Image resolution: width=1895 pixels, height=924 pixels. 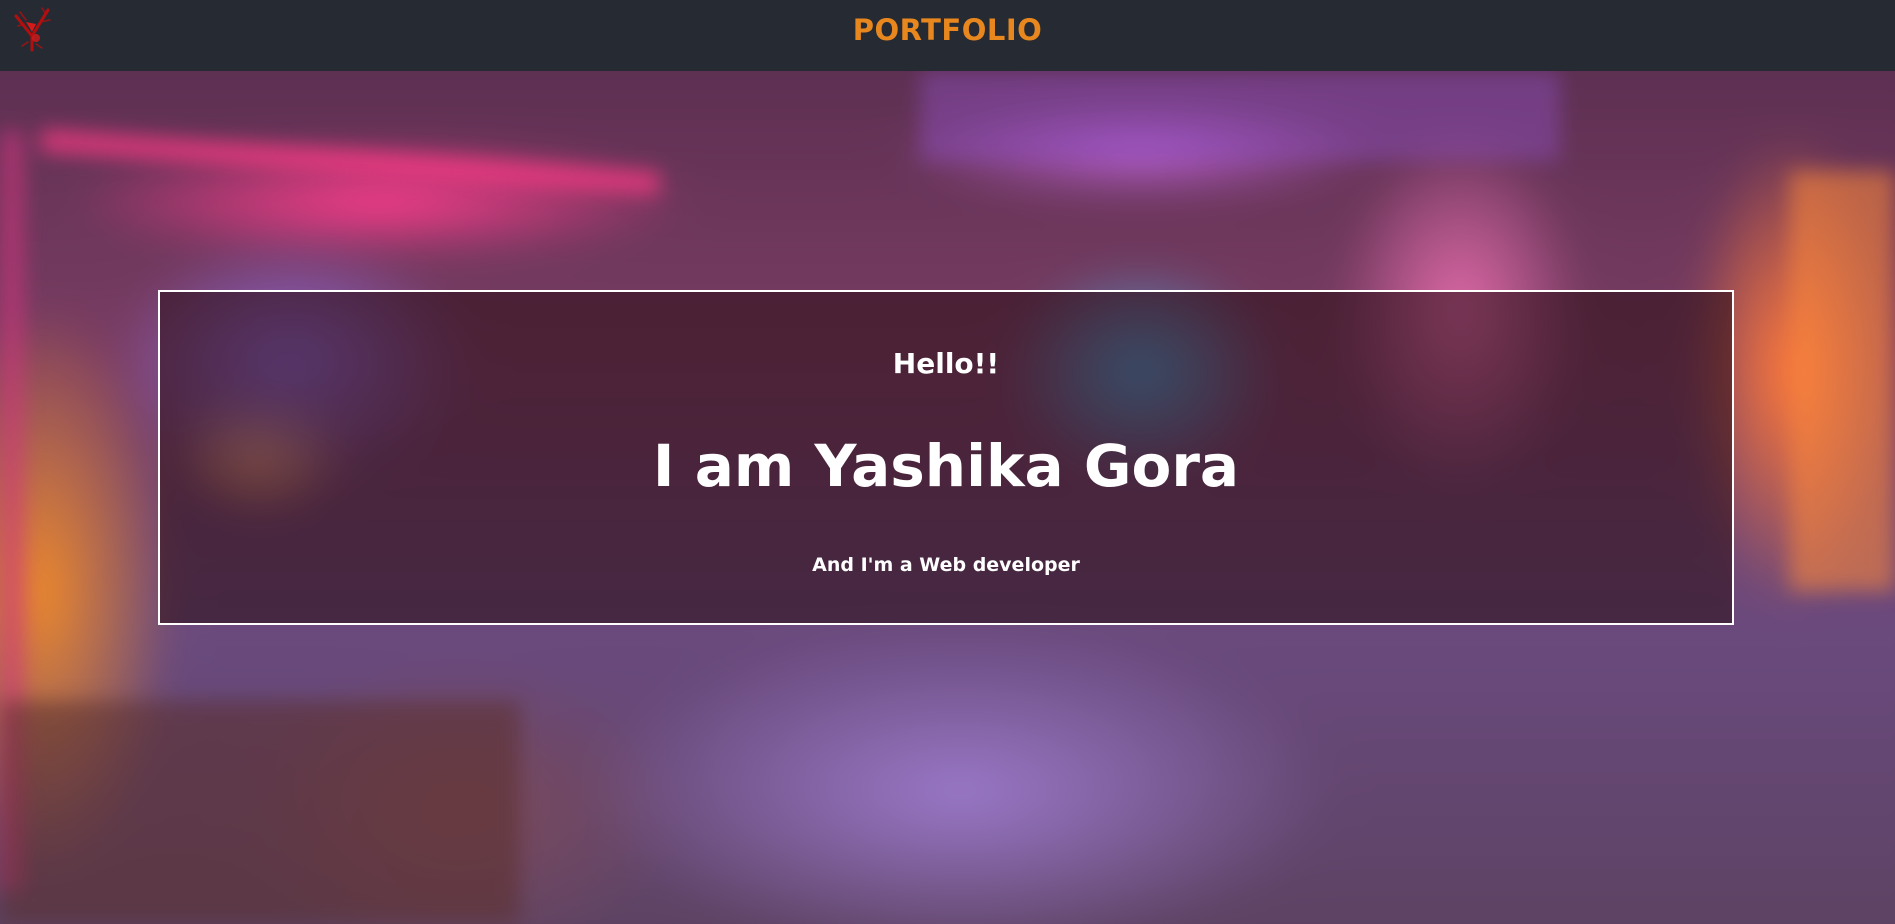 I want to click on hero-greeting: Hello!!, so click(x=946, y=363).